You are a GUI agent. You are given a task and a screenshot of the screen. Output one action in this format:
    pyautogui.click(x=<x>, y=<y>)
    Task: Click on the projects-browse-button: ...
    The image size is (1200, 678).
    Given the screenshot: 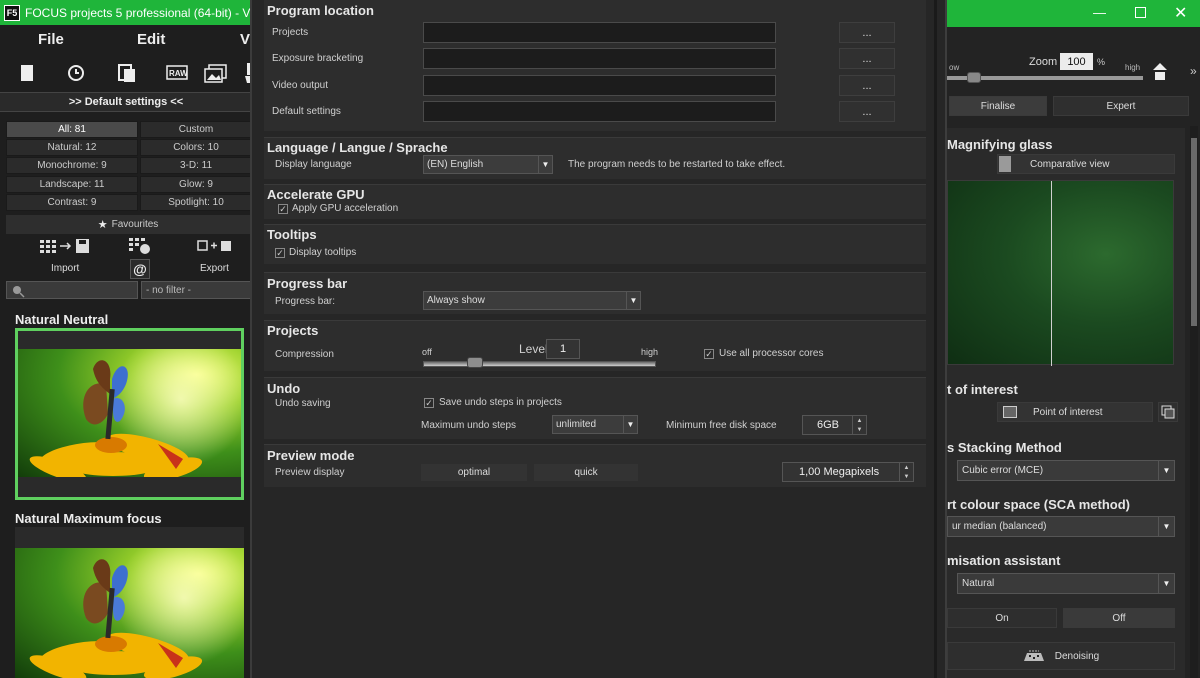 What is the action you would take?
    pyautogui.click(x=867, y=32)
    